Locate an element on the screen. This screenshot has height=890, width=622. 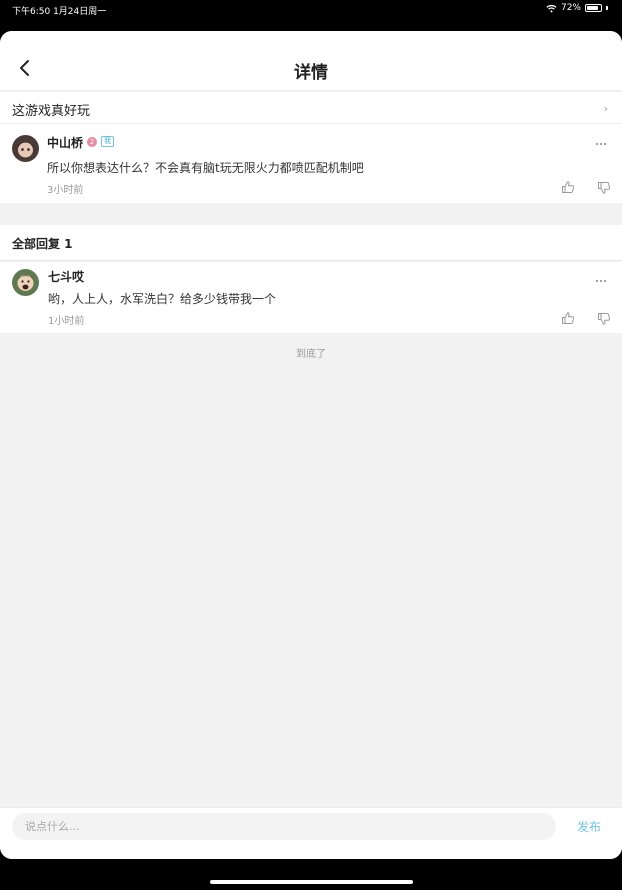
replies-count-title: 全部回复 1 is located at coordinates (42, 244).